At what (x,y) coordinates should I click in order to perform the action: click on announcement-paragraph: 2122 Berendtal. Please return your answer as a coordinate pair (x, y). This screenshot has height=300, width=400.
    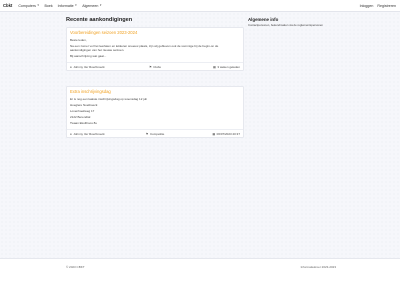
    Looking at the image, I should click on (80, 117).